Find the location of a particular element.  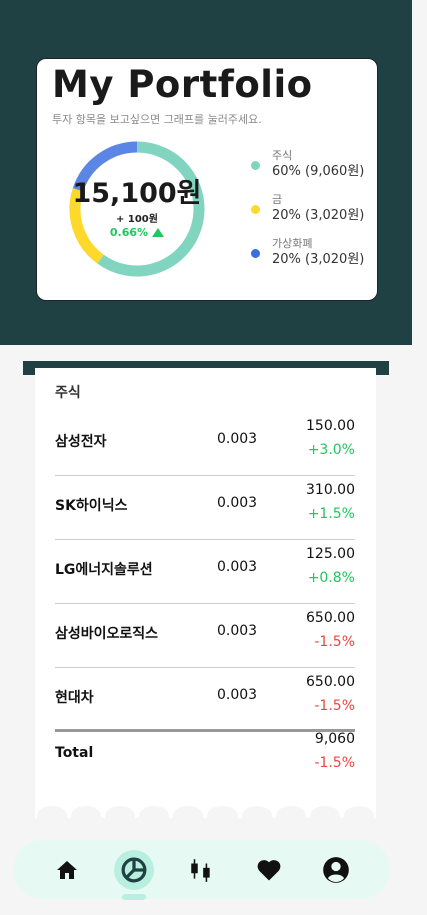

stock-price: 310.00 is located at coordinates (330, 490).